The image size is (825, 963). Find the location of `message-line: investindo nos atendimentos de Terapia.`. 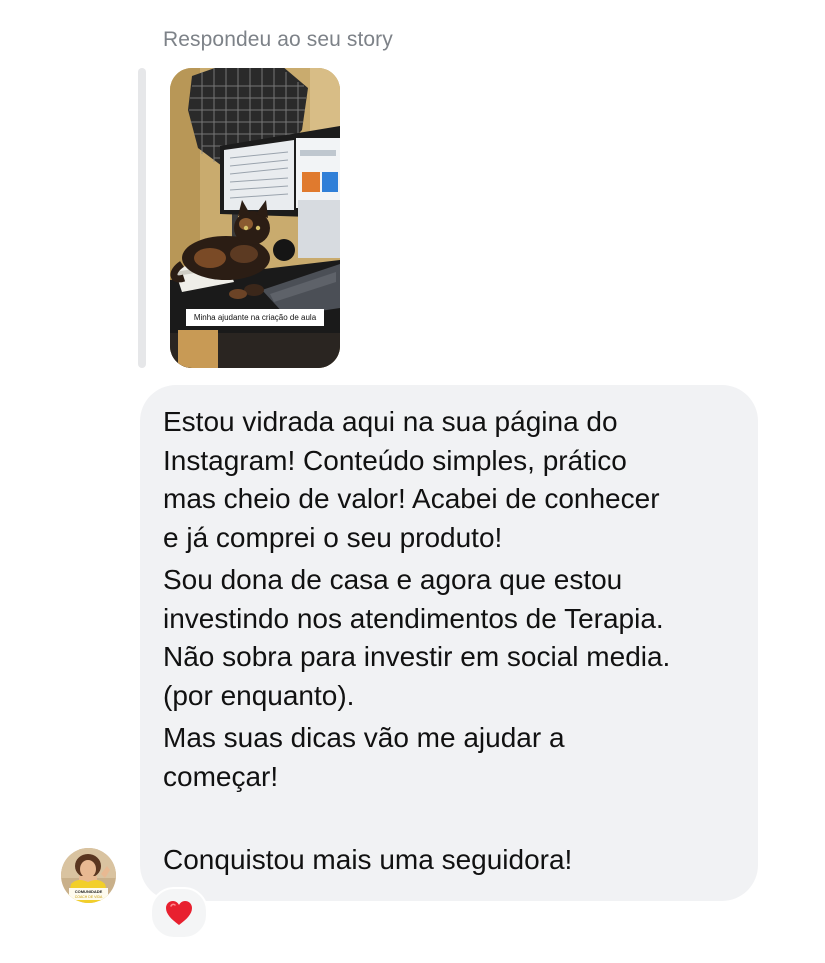

message-line: investindo nos atendimentos de Terapia. is located at coordinates (413, 618).